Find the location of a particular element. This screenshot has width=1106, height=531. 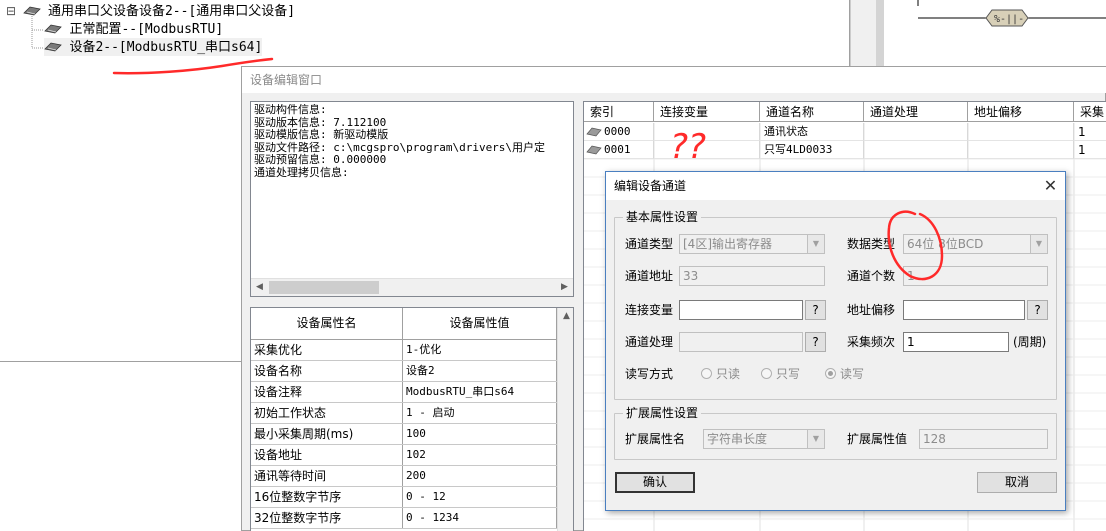

collect-frequency-input: 1 is located at coordinates (956, 342).